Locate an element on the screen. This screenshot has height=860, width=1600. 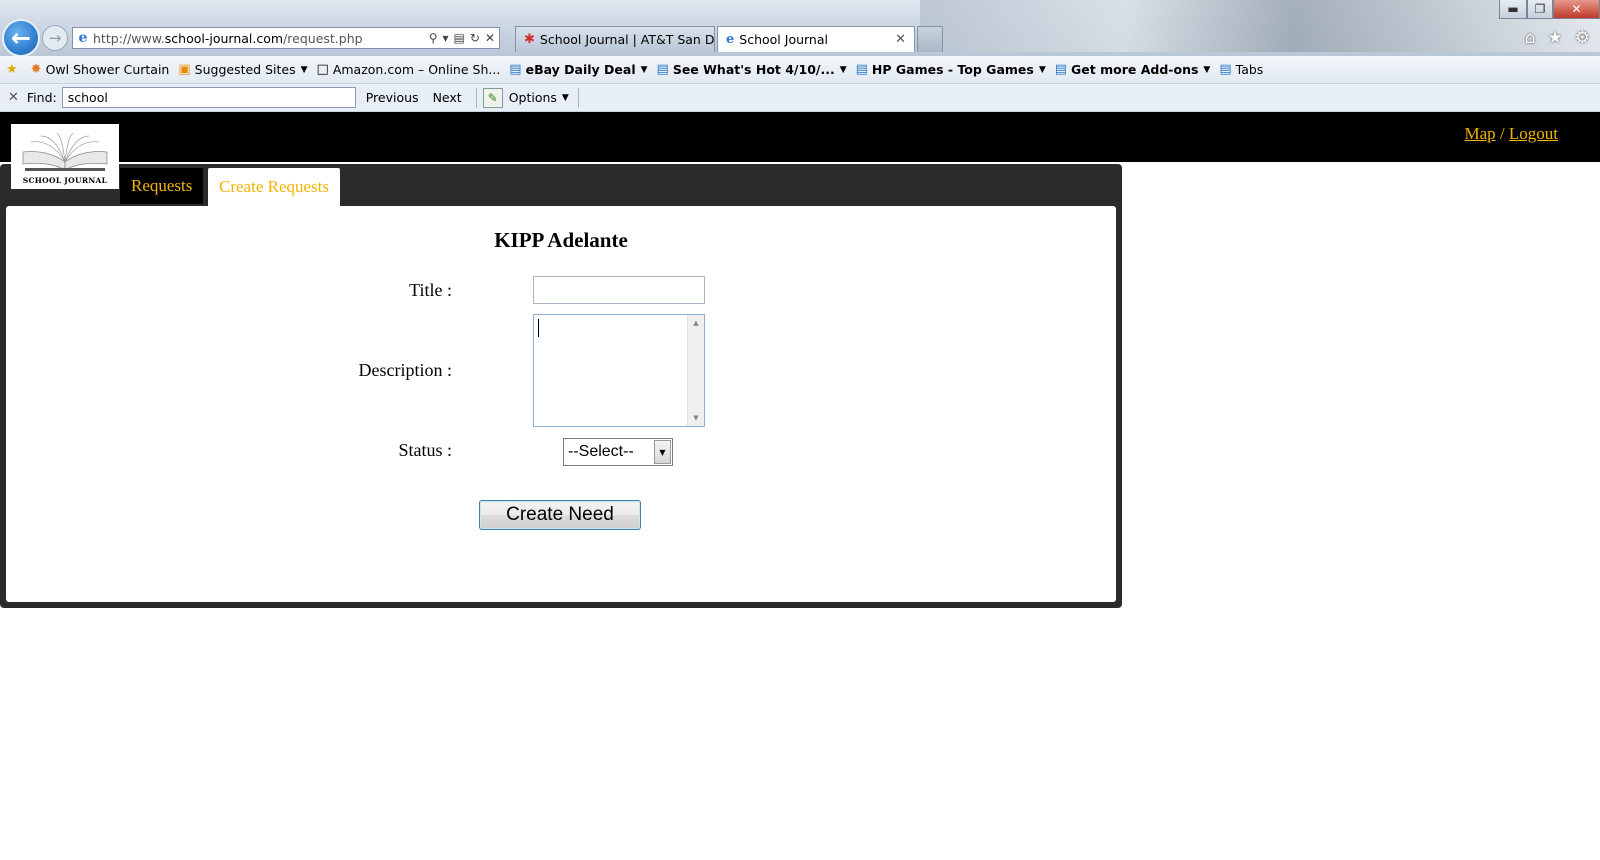
find-bar: ✕ Find: Previous Next ✎ Options▼ is located at coordinates (800, 98).